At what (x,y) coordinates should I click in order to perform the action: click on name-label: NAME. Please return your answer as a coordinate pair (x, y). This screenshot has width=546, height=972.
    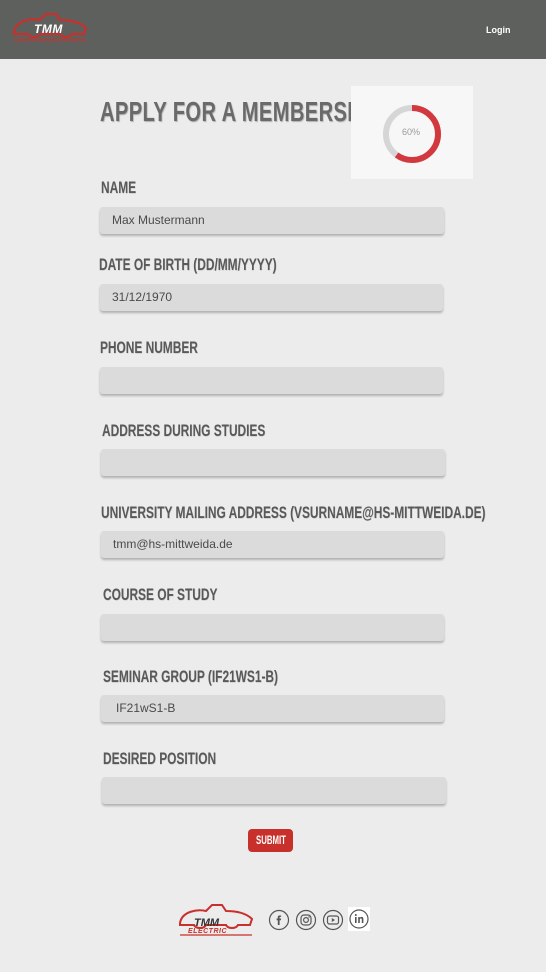
    Looking at the image, I should click on (119, 187).